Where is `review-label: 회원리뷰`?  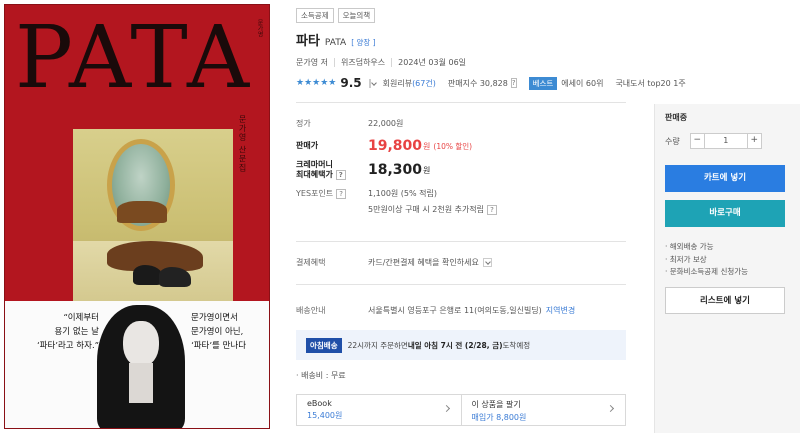 review-label: 회원리뷰 is located at coordinates (397, 83).